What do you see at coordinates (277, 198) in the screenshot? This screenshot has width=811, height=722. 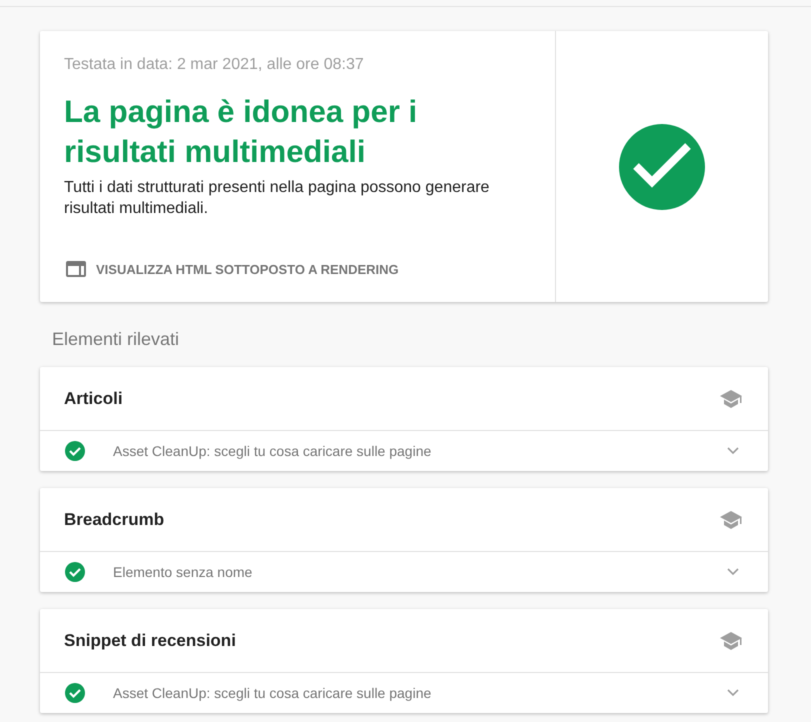 I see `result-description: Tutti i dati strutturati presenti nella pagina possono generare risultati multimediali.` at bounding box center [277, 198].